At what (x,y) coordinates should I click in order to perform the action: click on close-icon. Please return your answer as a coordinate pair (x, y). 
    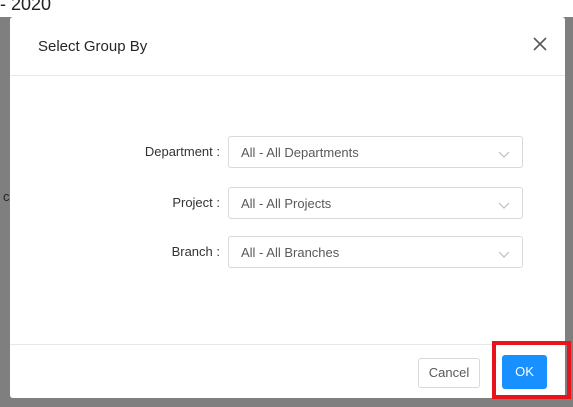
    Looking at the image, I should click on (540, 44).